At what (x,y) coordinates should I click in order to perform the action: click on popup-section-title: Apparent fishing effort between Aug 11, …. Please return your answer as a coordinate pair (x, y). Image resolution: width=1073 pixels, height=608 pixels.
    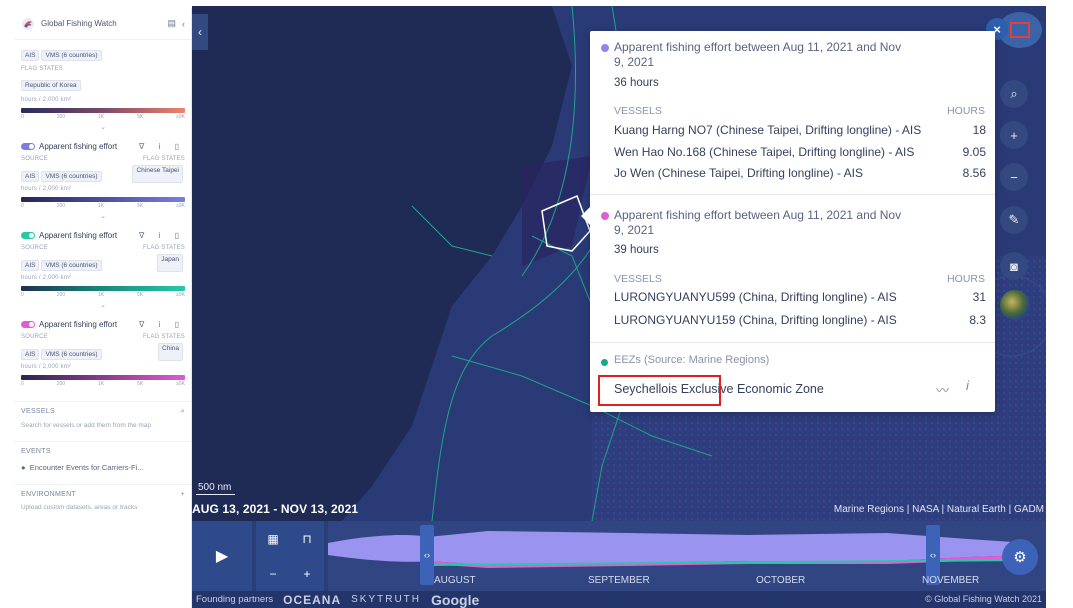
    Looking at the image, I should click on (758, 54).